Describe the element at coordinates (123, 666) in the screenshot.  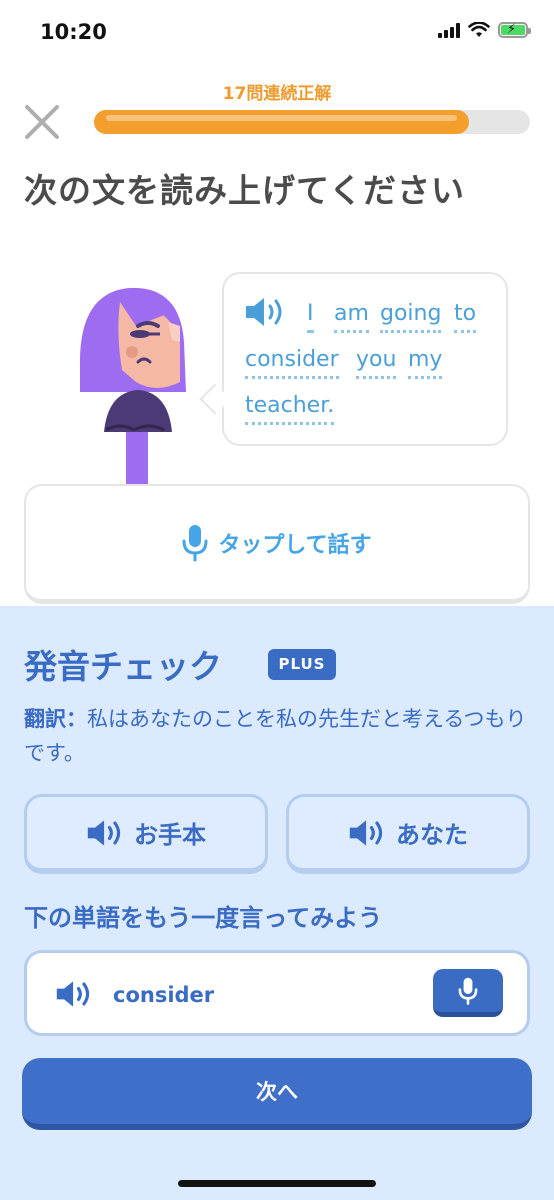
I see `panel-title: 発音チェック` at that location.